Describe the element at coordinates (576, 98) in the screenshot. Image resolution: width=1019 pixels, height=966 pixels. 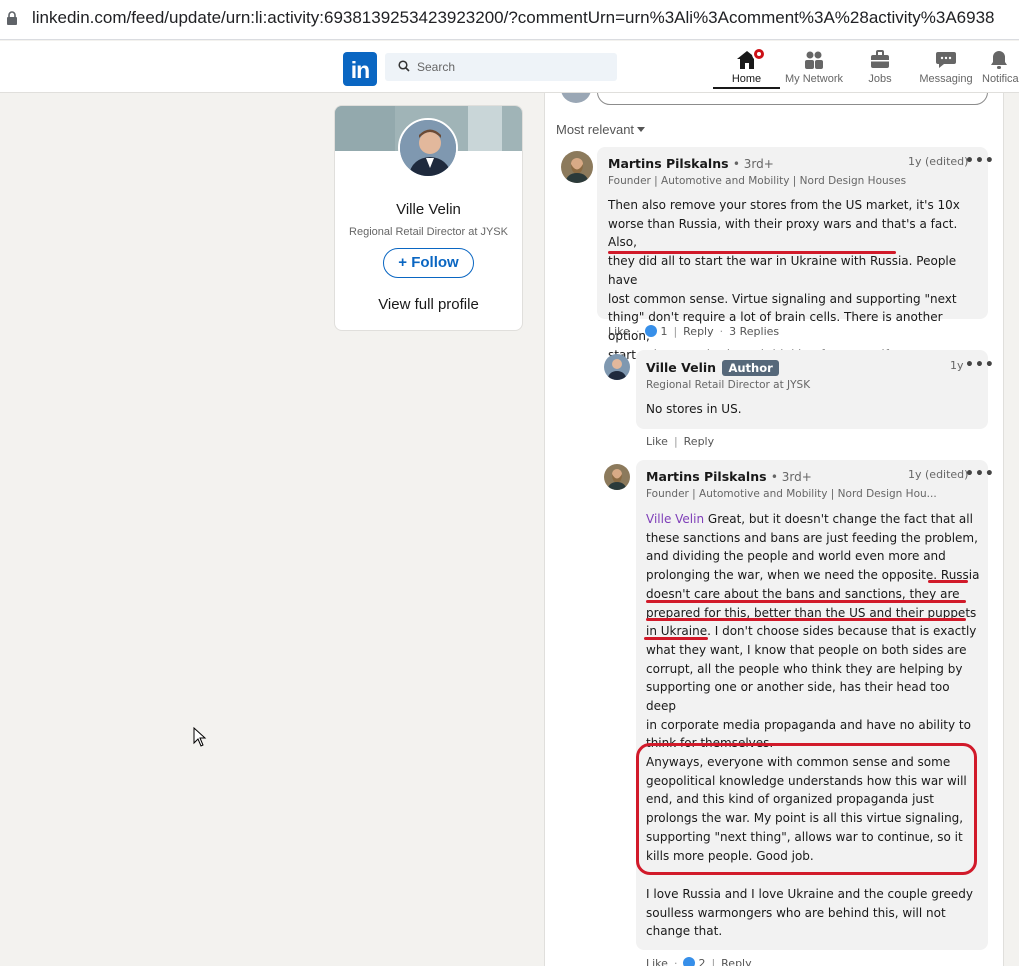
I see `current-user-avatar` at that location.